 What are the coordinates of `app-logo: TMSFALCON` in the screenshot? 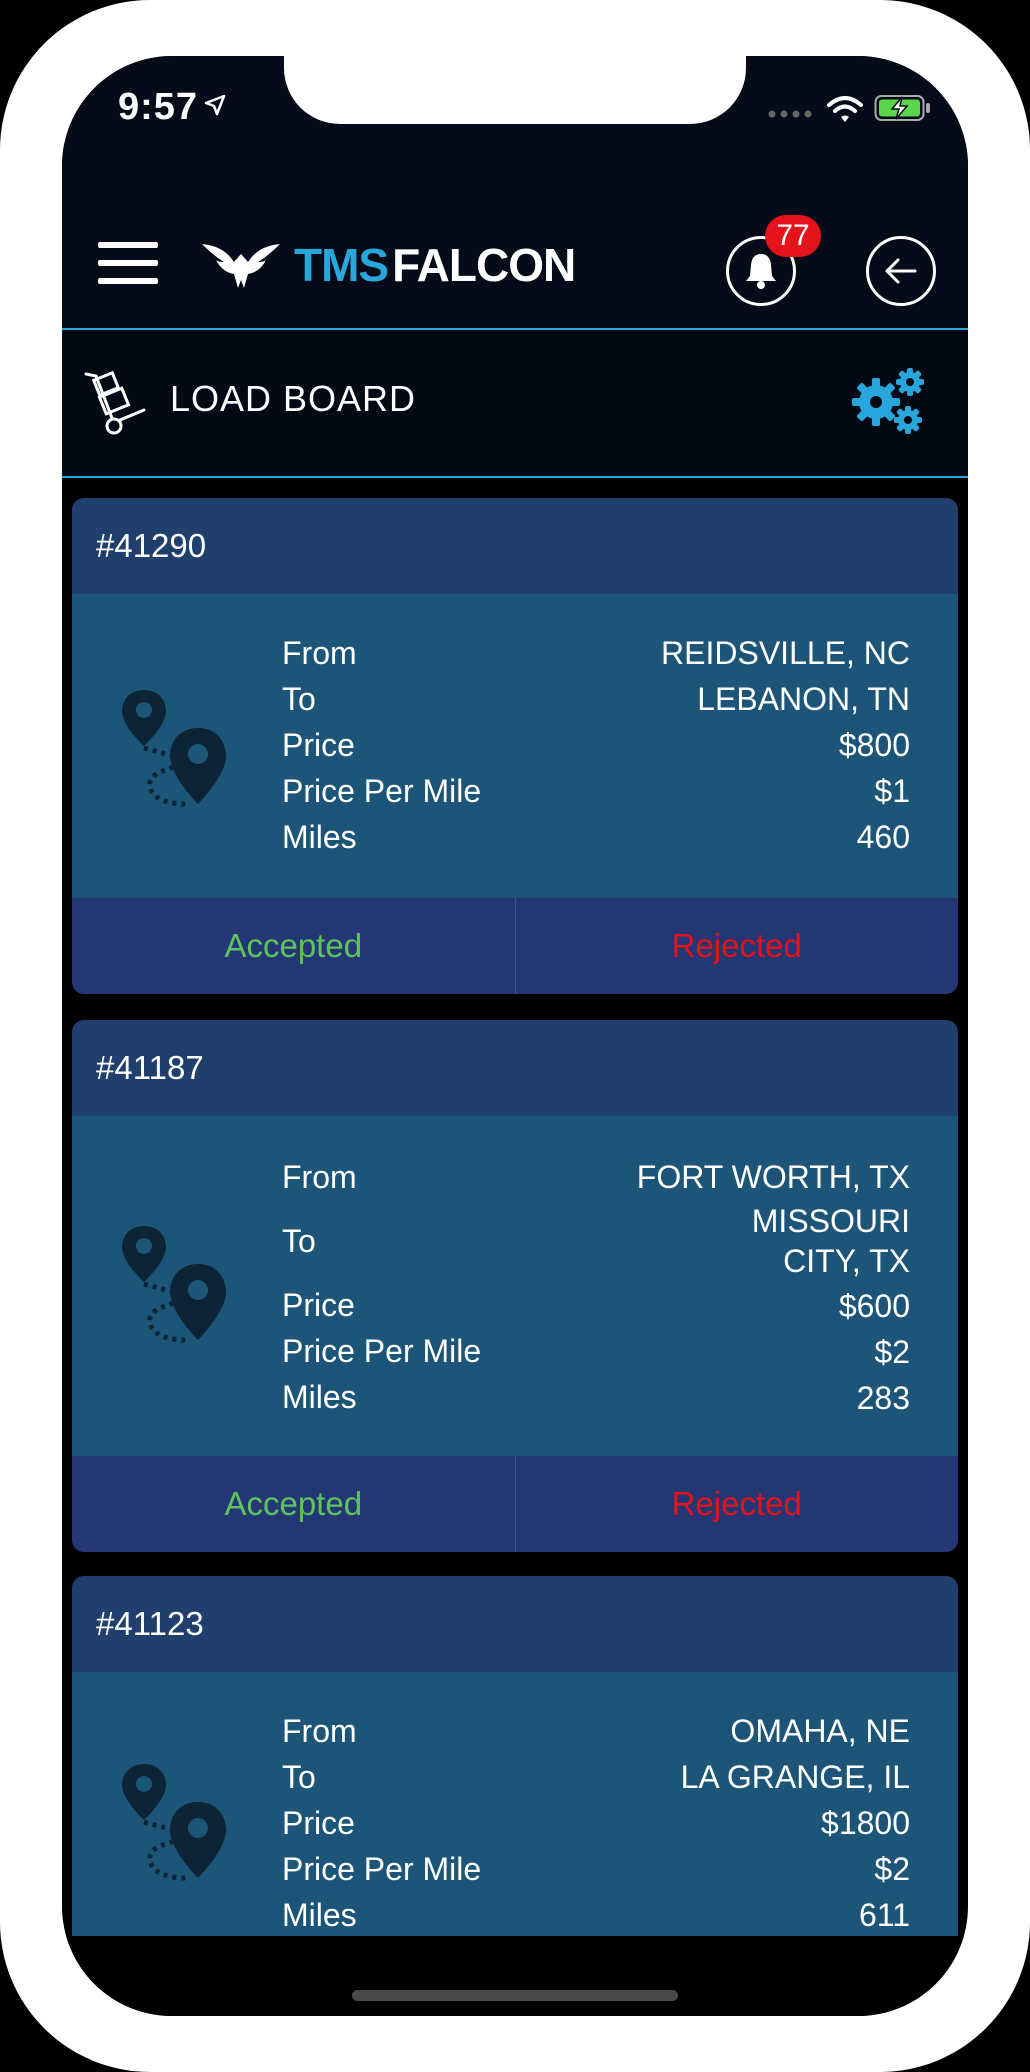 It's located at (389, 265).